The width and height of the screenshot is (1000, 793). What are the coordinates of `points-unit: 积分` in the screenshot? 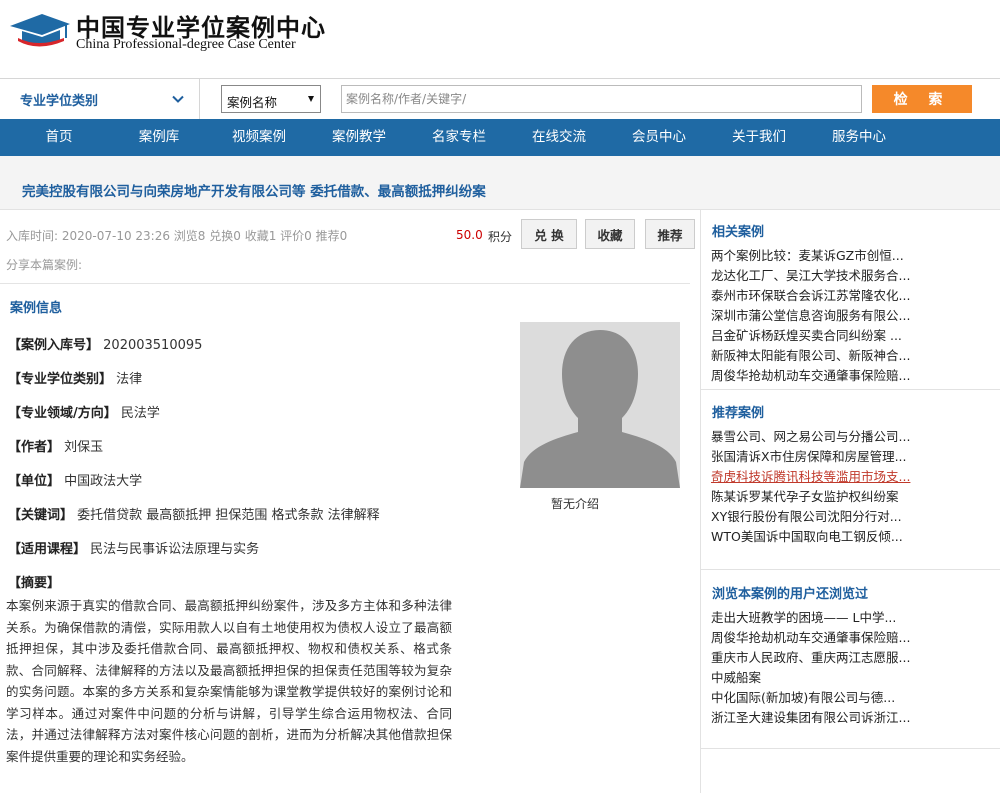 It's located at (500, 237).